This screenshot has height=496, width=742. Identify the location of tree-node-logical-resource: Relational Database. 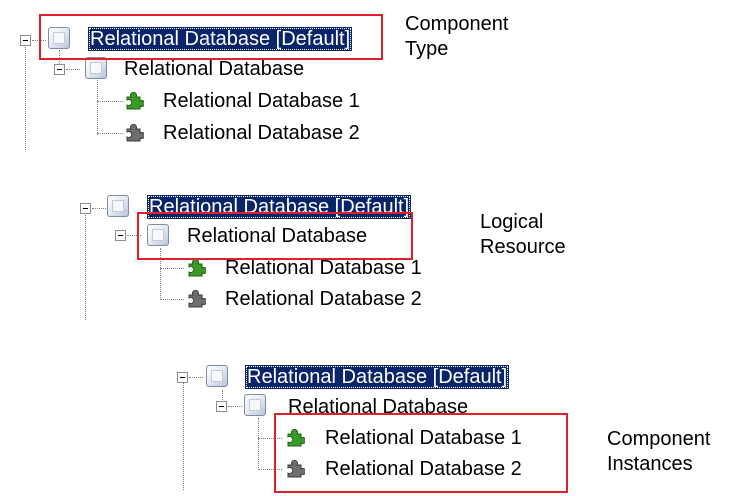
(214, 69).